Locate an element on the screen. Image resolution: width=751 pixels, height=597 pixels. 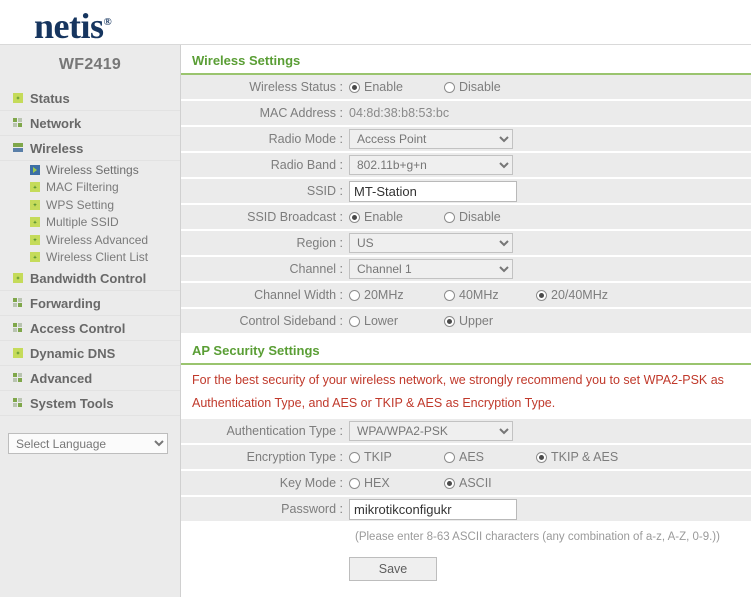
sidebar-item-wireless-client-list: Wireless Client List is located at coordinates (90, 258).